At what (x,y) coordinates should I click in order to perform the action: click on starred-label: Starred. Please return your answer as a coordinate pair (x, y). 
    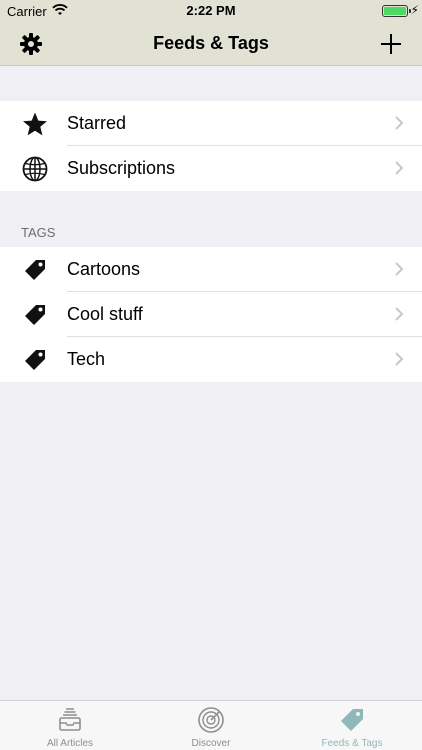
    Looking at the image, I should click on (97, 123).